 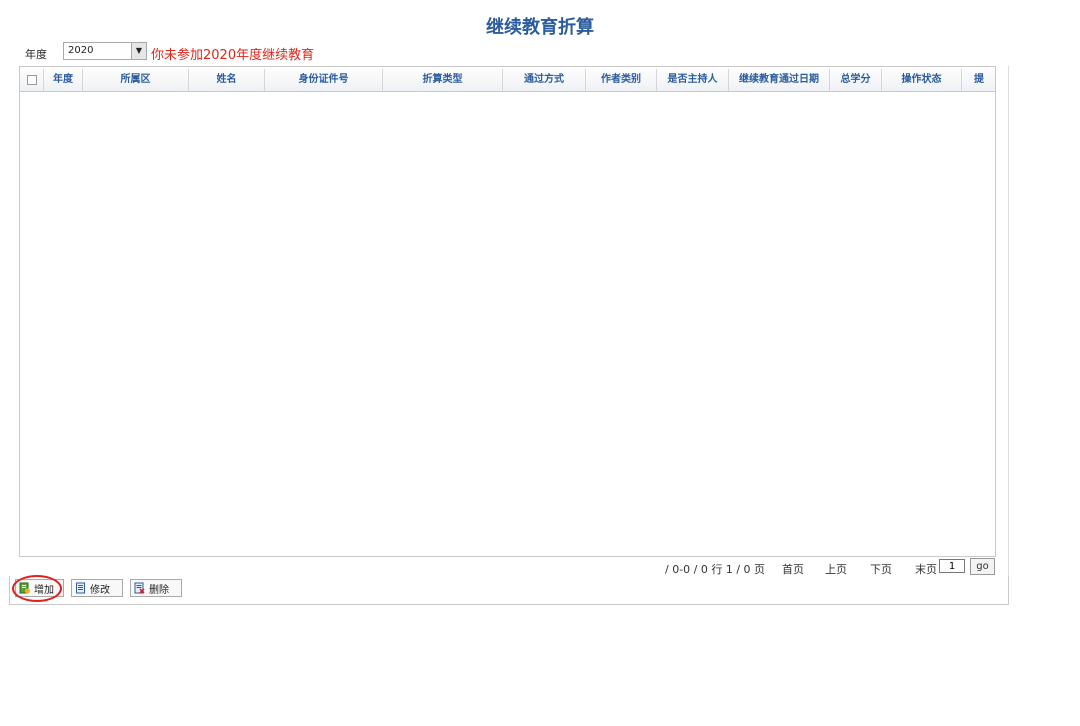 What do you see at coordinates (544, 80) in the screenshot?
I see `col-pass-method: 通过方式` at bounding box center [544, 80].